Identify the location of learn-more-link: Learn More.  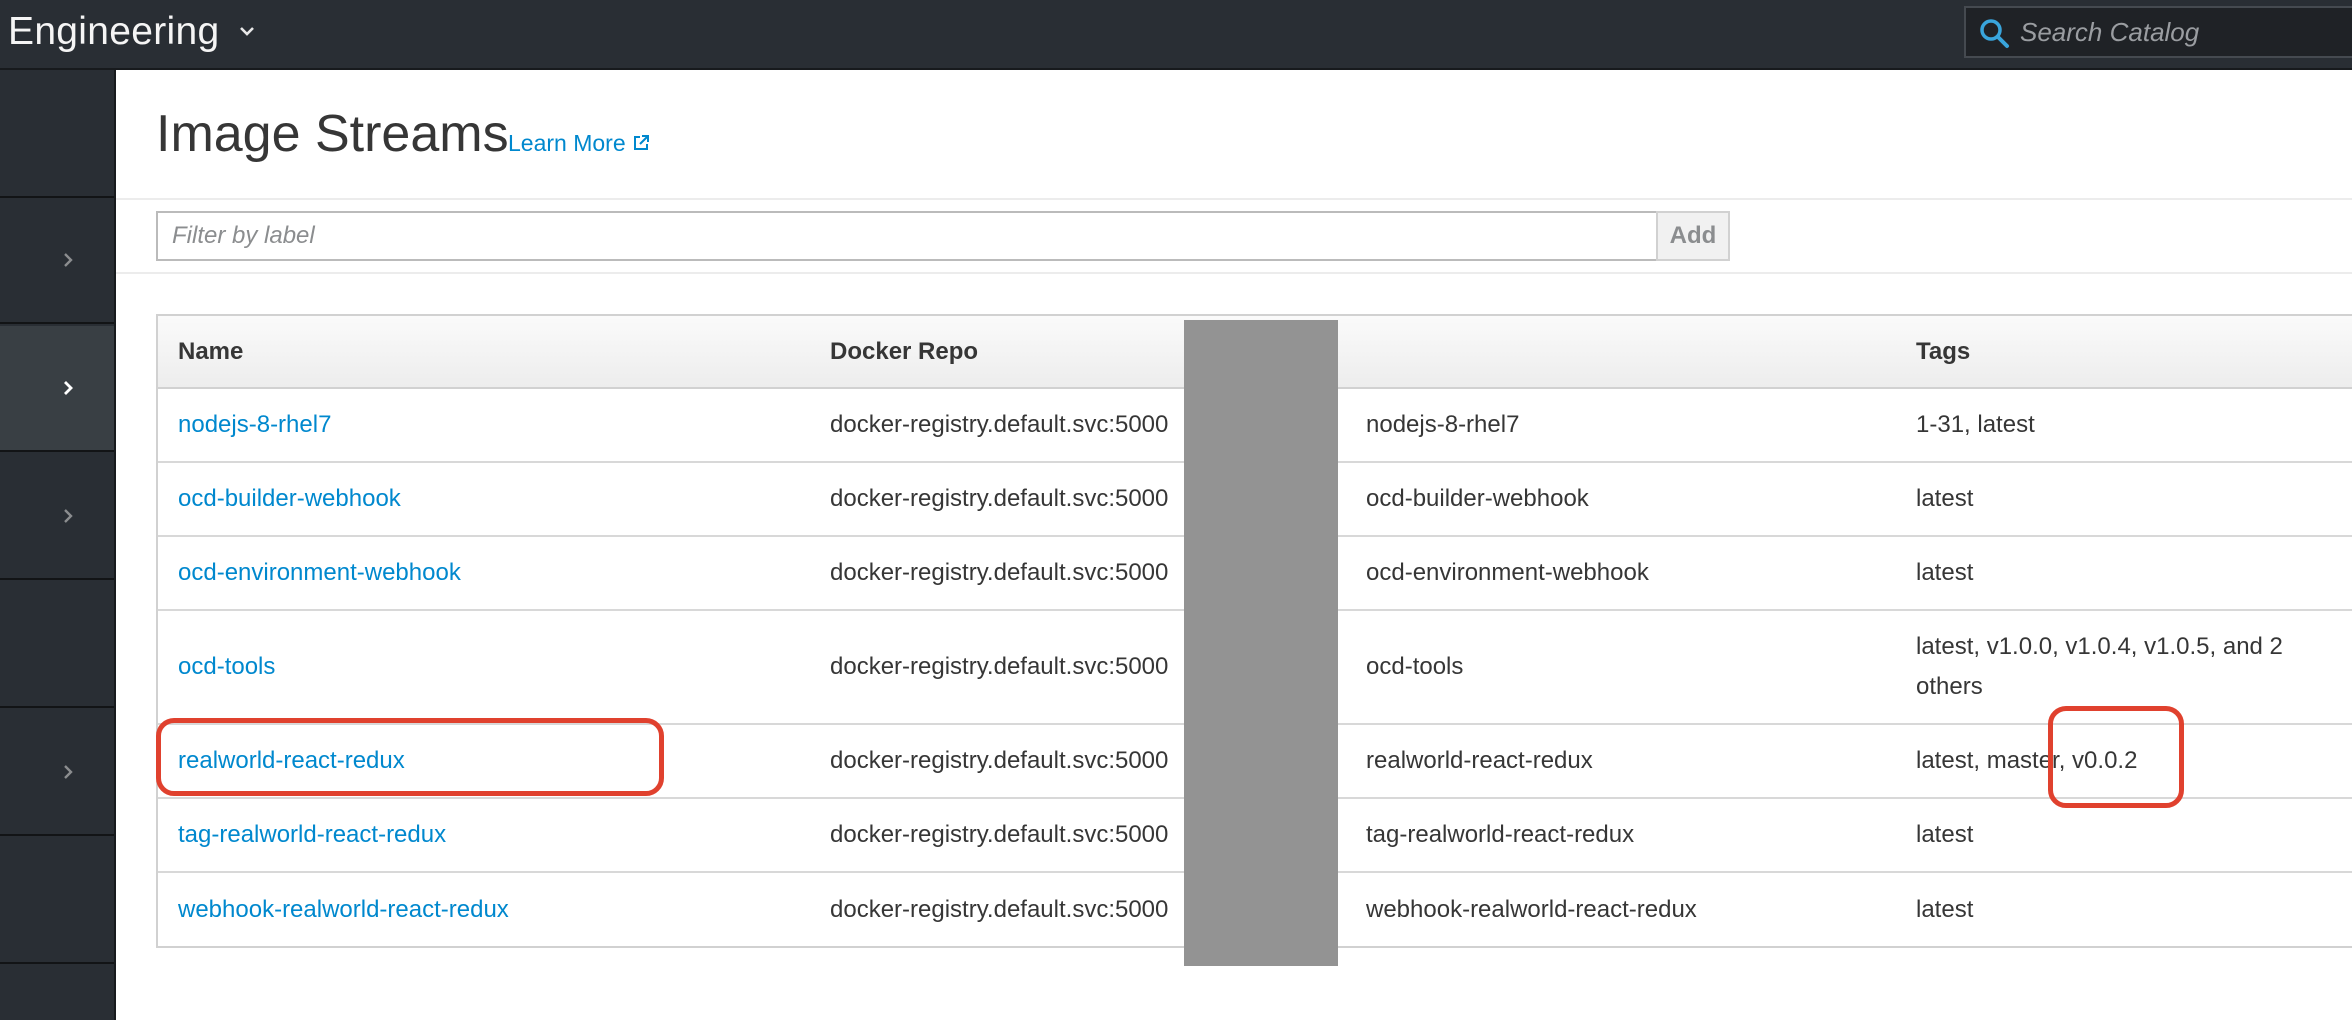
(579, 143).